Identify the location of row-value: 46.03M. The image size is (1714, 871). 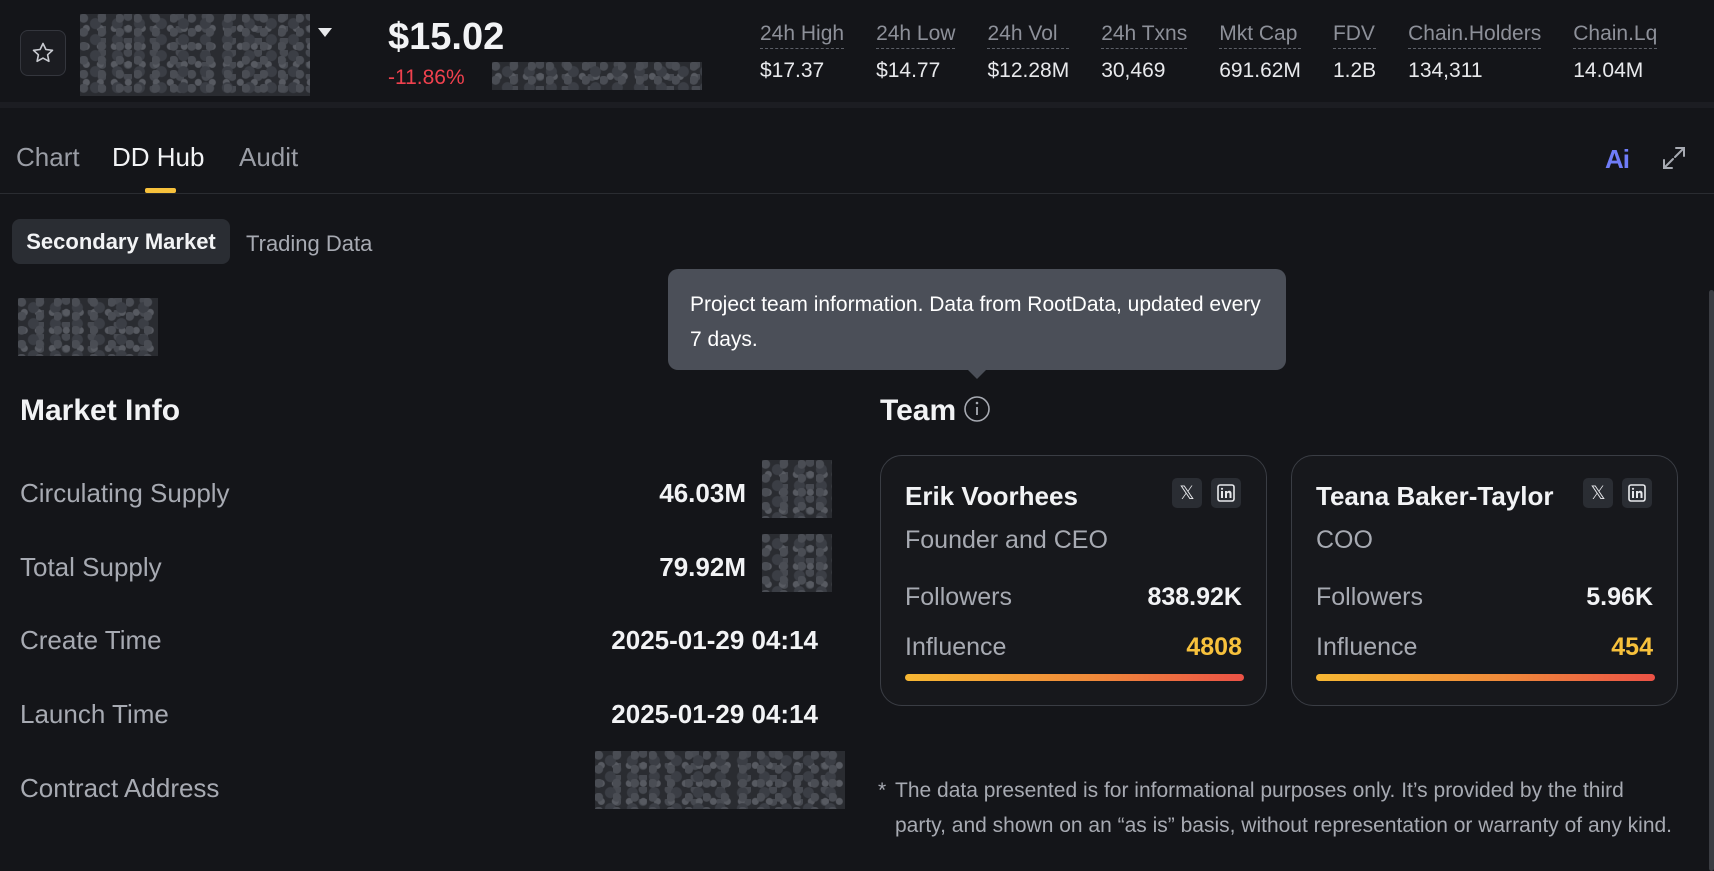
(702, 493).